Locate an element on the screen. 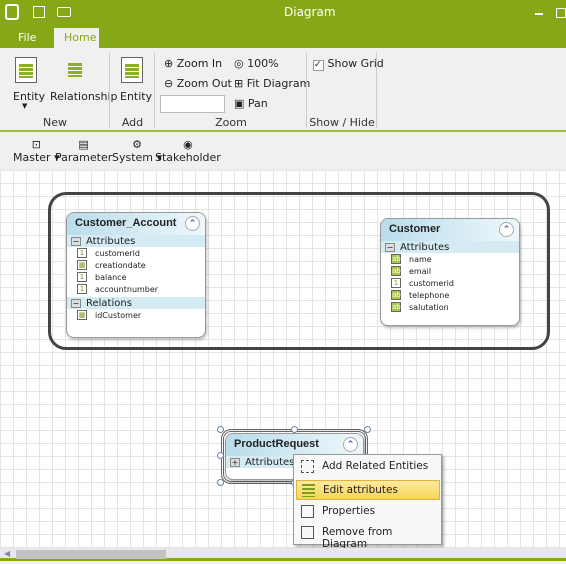 The image size is (566, 564). properties-icon is located at coordinates (307, 511).